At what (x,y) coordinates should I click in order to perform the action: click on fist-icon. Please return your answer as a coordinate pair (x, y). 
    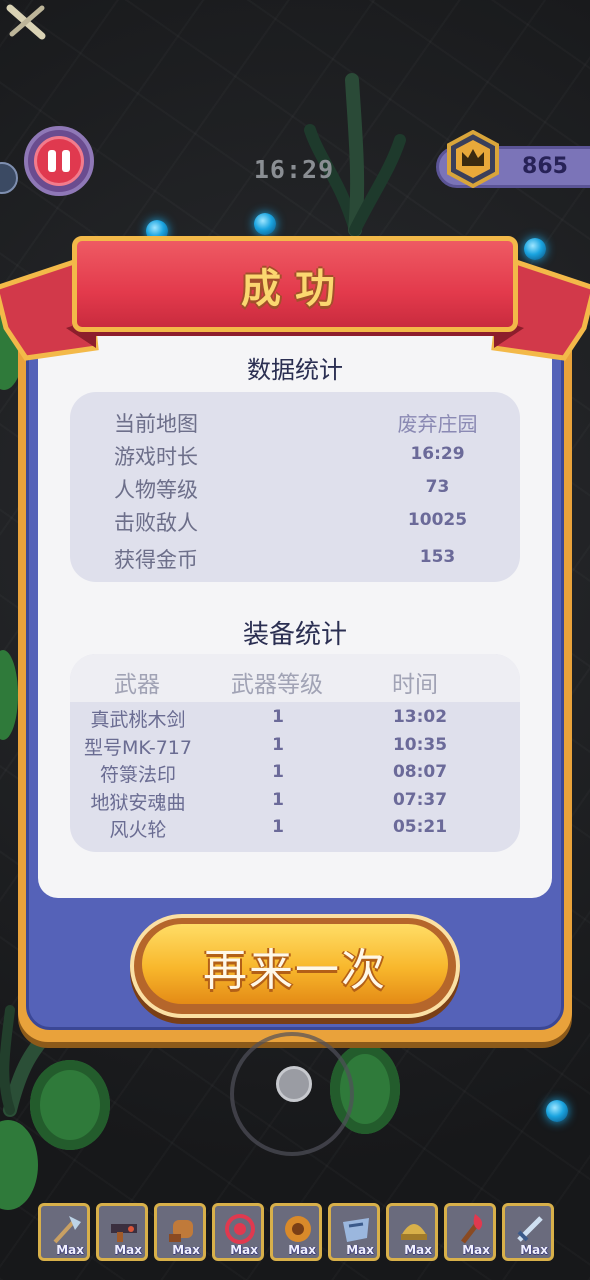
    Looking at the image, I should click on (181, 1231).